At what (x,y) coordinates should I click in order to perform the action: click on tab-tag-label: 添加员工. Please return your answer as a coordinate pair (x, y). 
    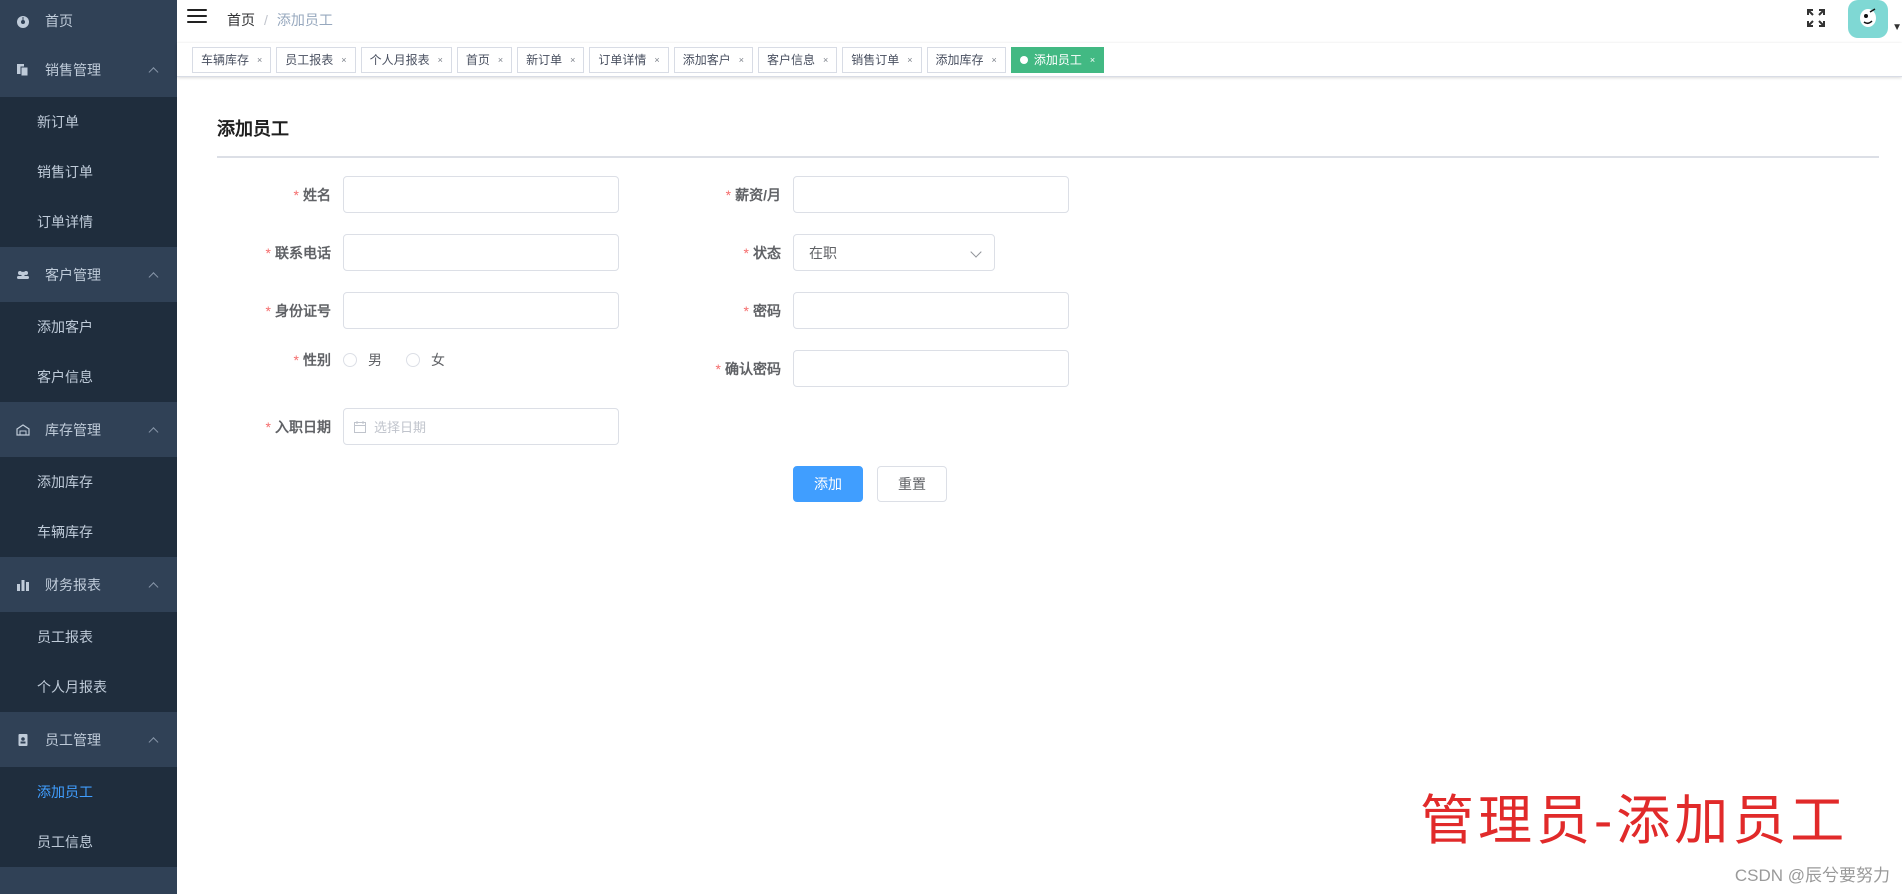
    Looking at the image, I should click on (1057, 60).